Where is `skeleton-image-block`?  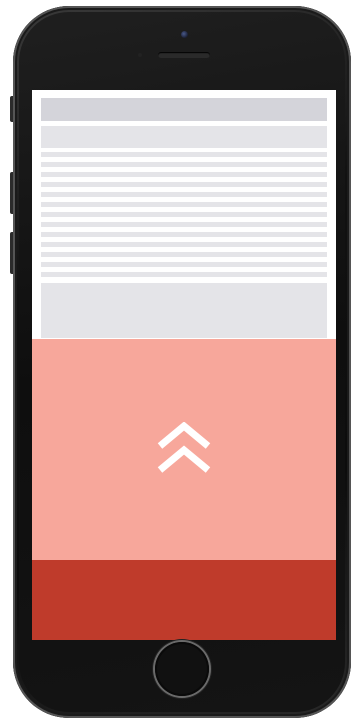
skeleton-image-block is located at coordinates (184, 310).